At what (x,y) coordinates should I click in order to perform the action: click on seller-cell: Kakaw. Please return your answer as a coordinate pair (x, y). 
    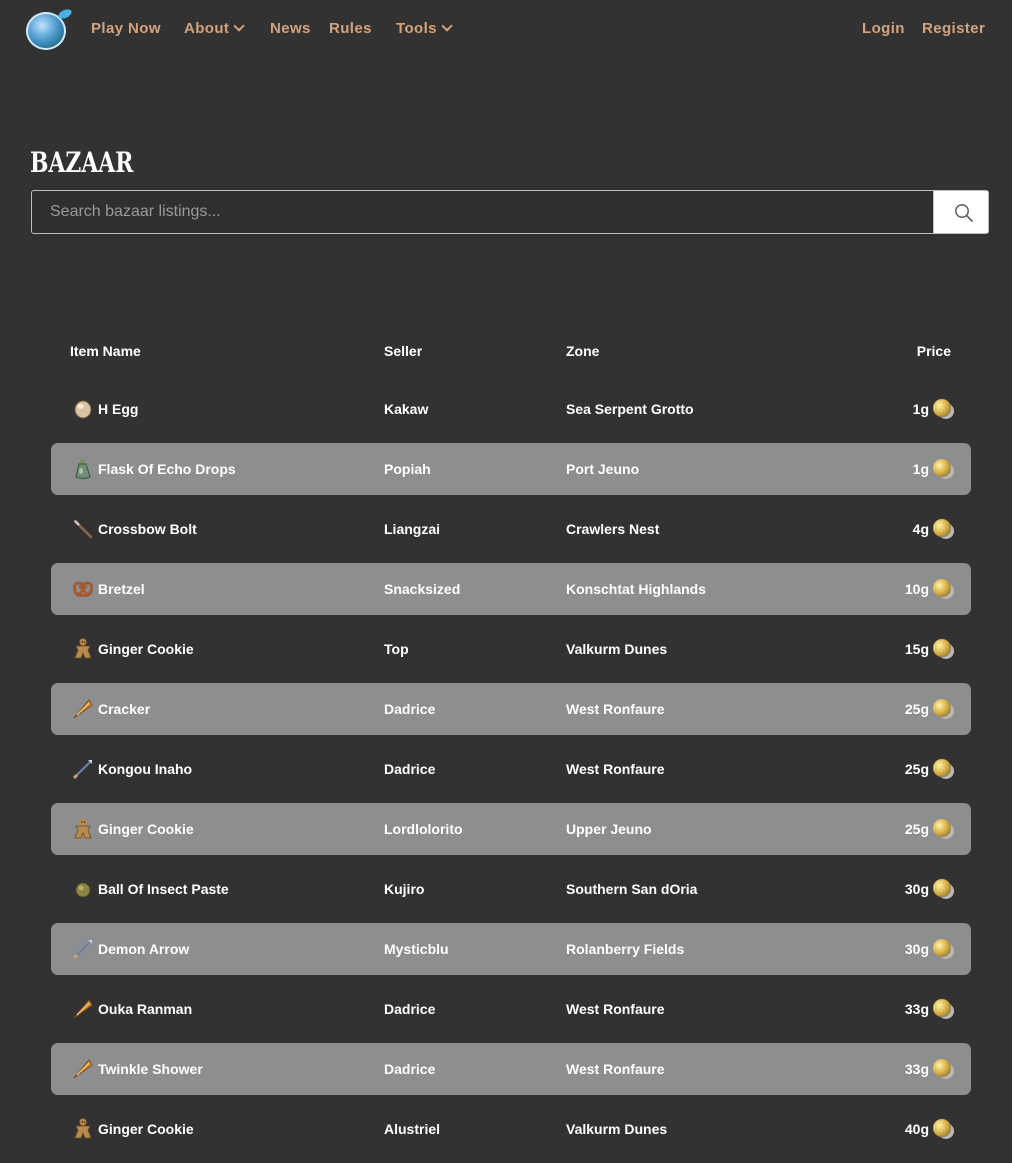
    Looking at the image, I should click on (406, 409).